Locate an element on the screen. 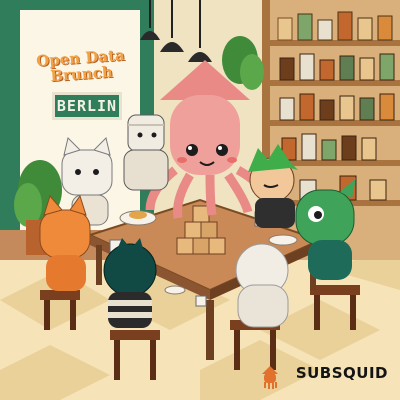 The width and height of the screenshot is (400, 400). bandaged-character is located at coordinates (146, 152).